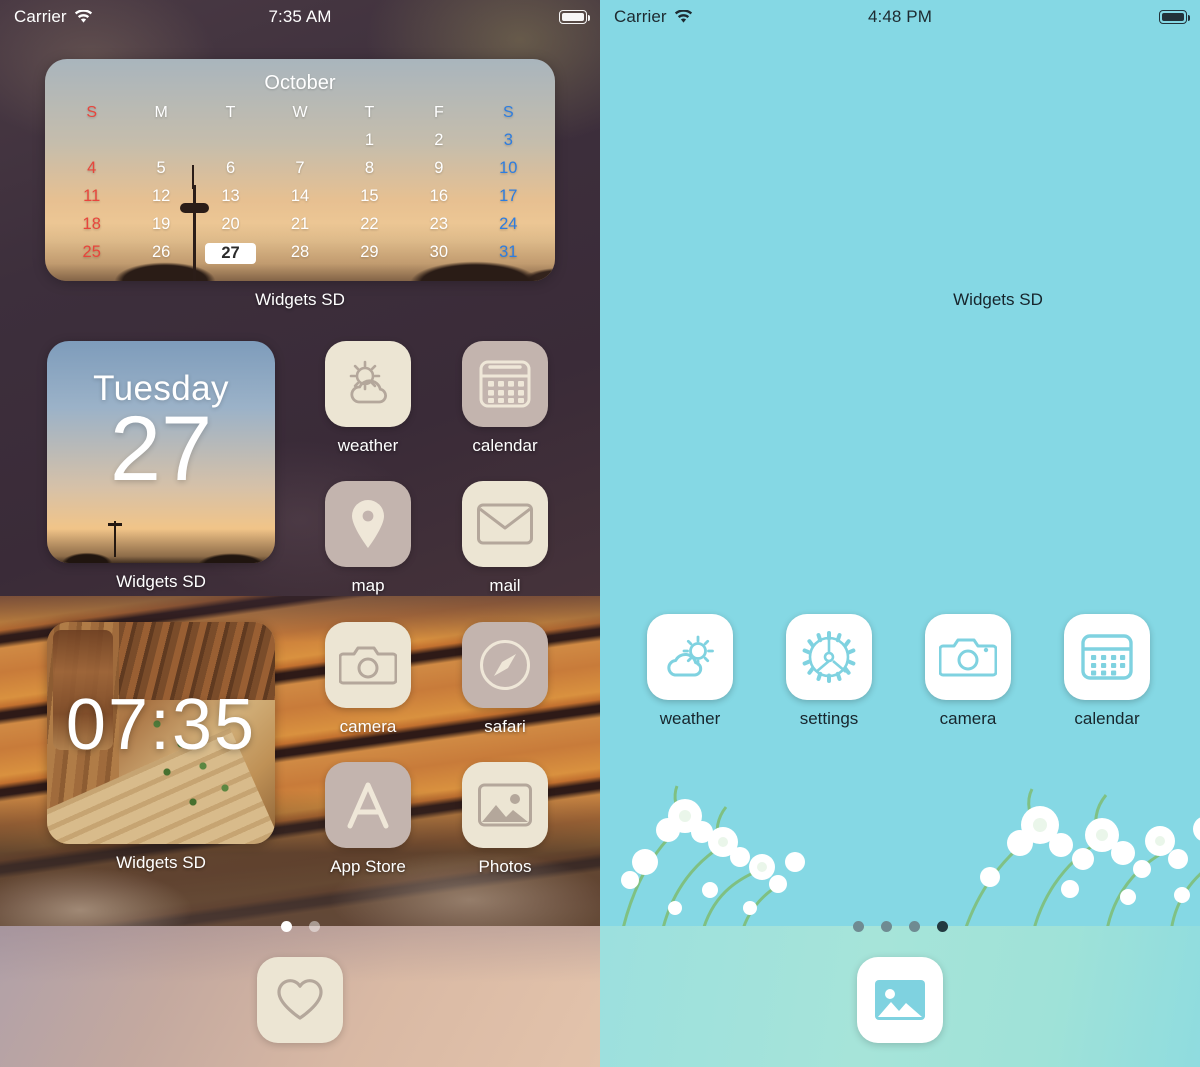 This screenshot has width=1200, height=1067. What do you see at coordinates (368, 524) in the screenshot?
I see `map-pin-icon` at bounding box center [368, 524].